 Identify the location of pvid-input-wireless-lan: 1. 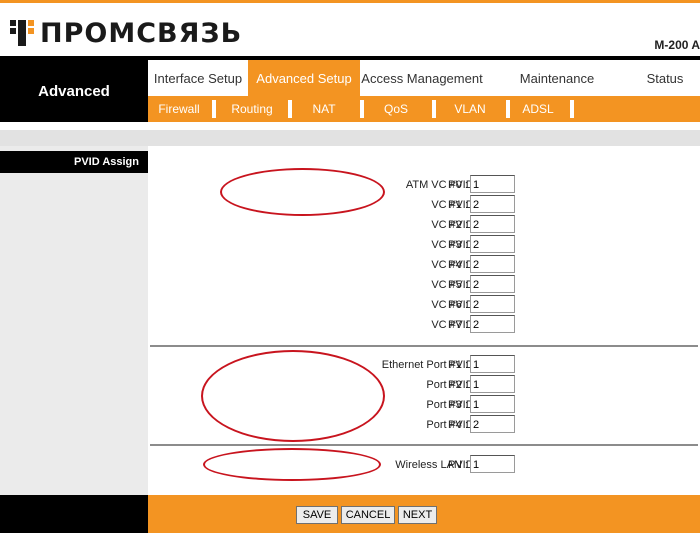
(492, 464).